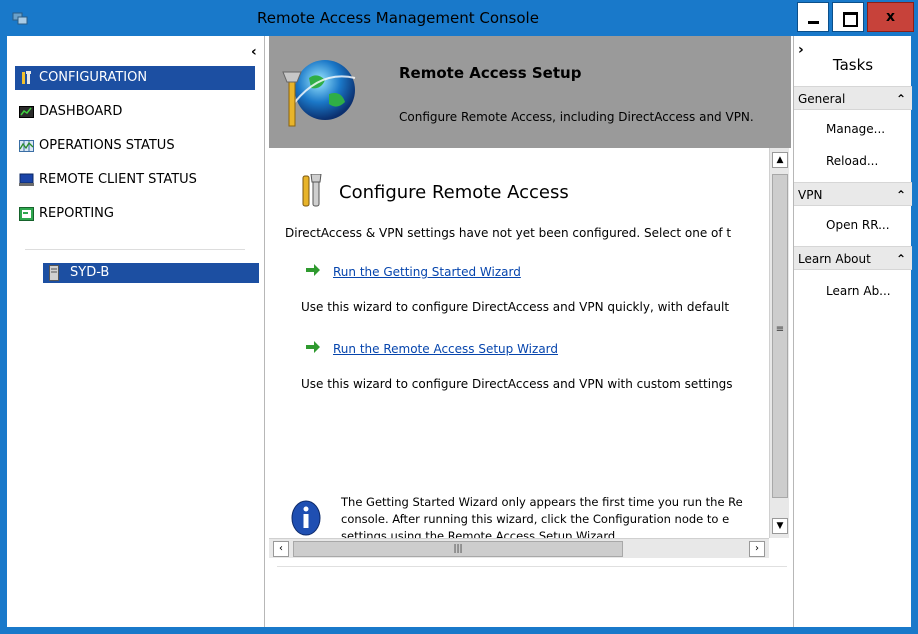 This screenshot has width=918, height=634. I want to click on scroll-up-arrow-icon: ▲, so click(780, 160).